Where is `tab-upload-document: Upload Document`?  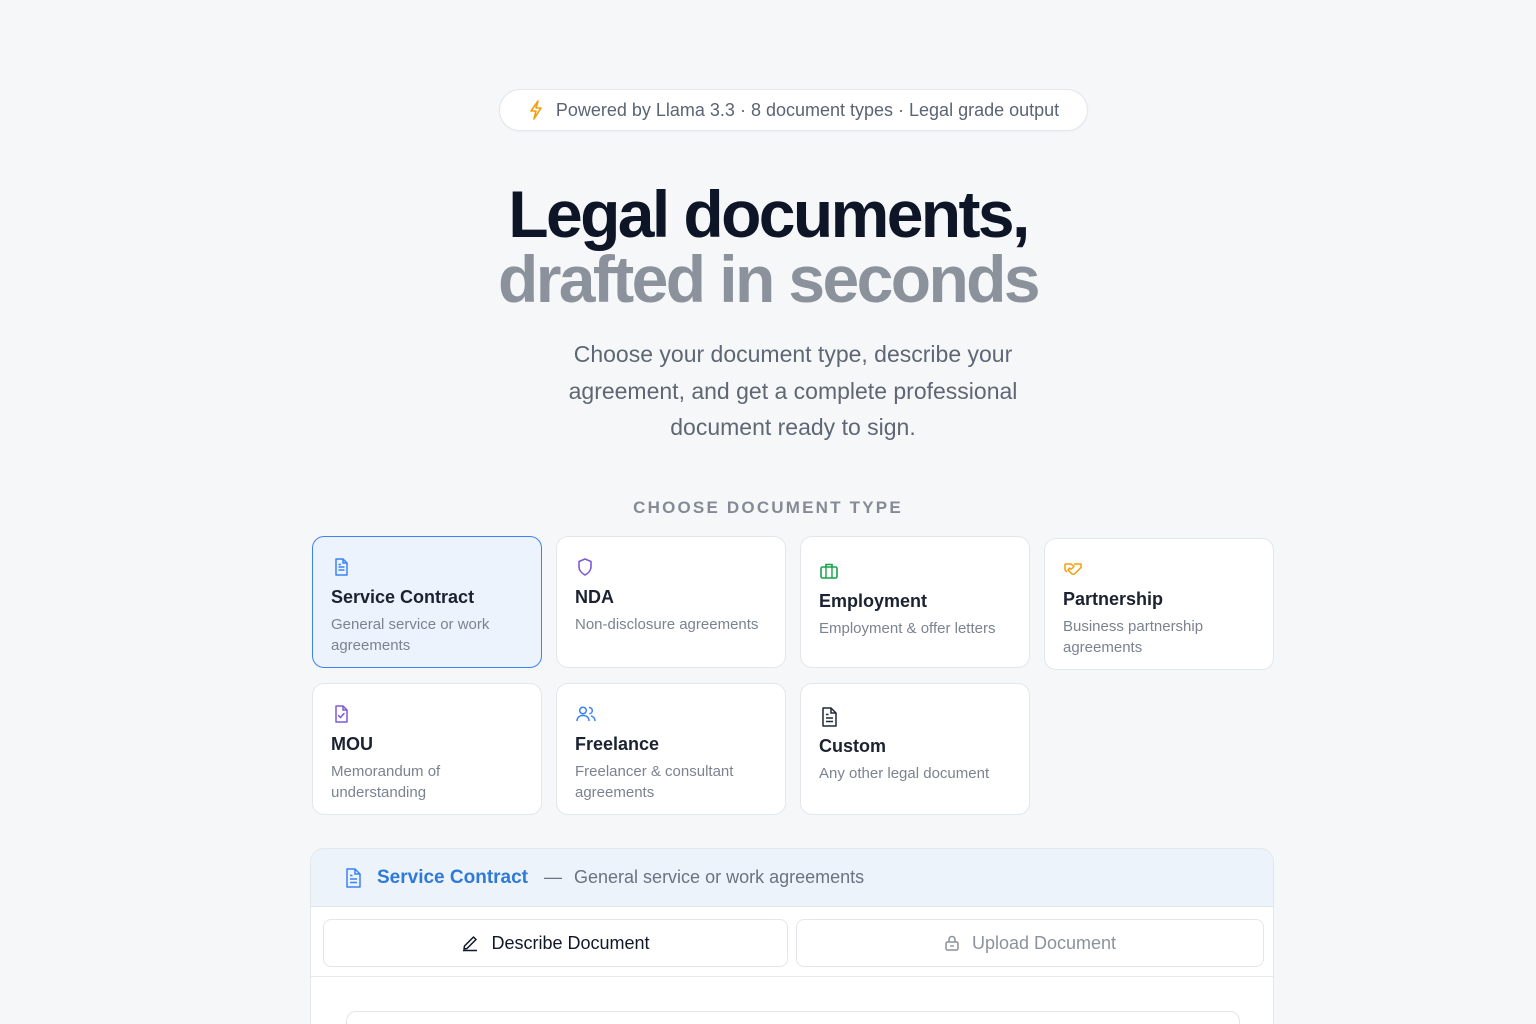
tab-upload-document: Upload Document is located at coordinates (1030, 943).